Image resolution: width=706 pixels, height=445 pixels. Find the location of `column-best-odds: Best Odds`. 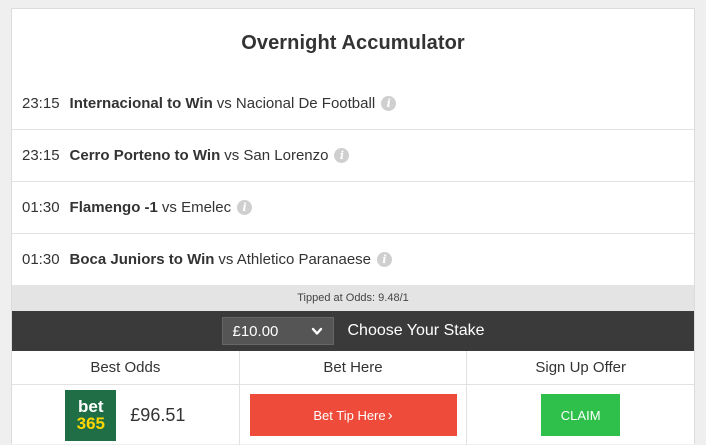

column-best-odds: Best Odds is located at coordinates (126, 367).